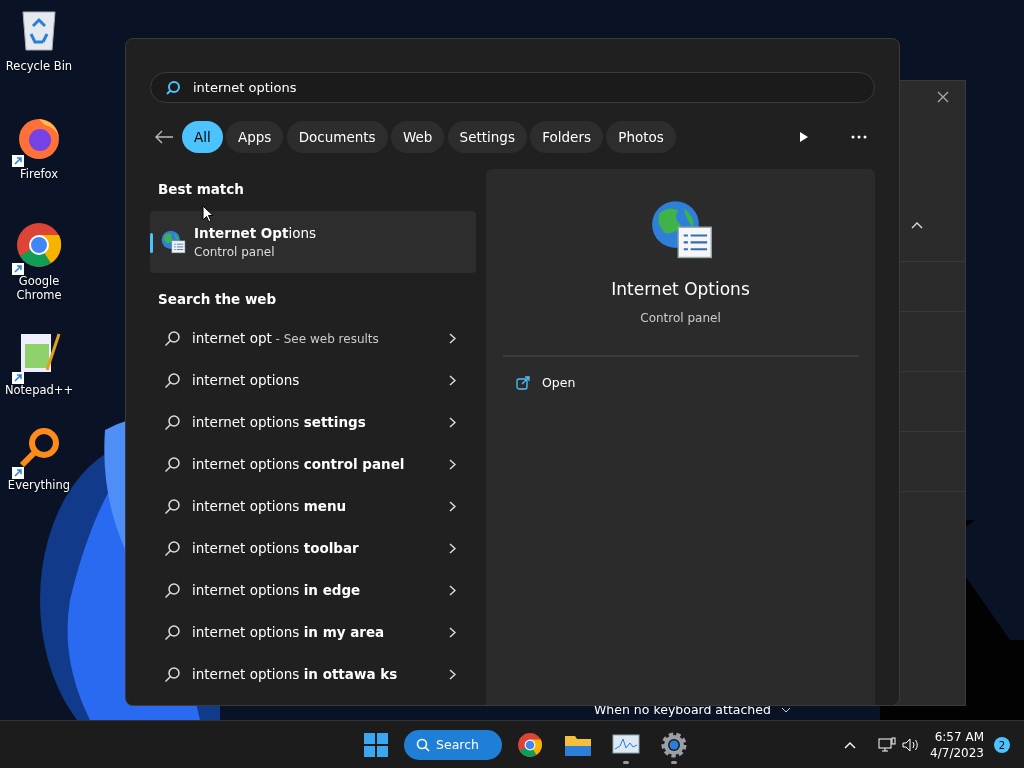 The height and width of the screenshot is (768, 1024). What do you see at coordinates (39, 287) in the screenshot?
I see `desktop-icon-label: Google Chrome` at bounding box center [39, 287].